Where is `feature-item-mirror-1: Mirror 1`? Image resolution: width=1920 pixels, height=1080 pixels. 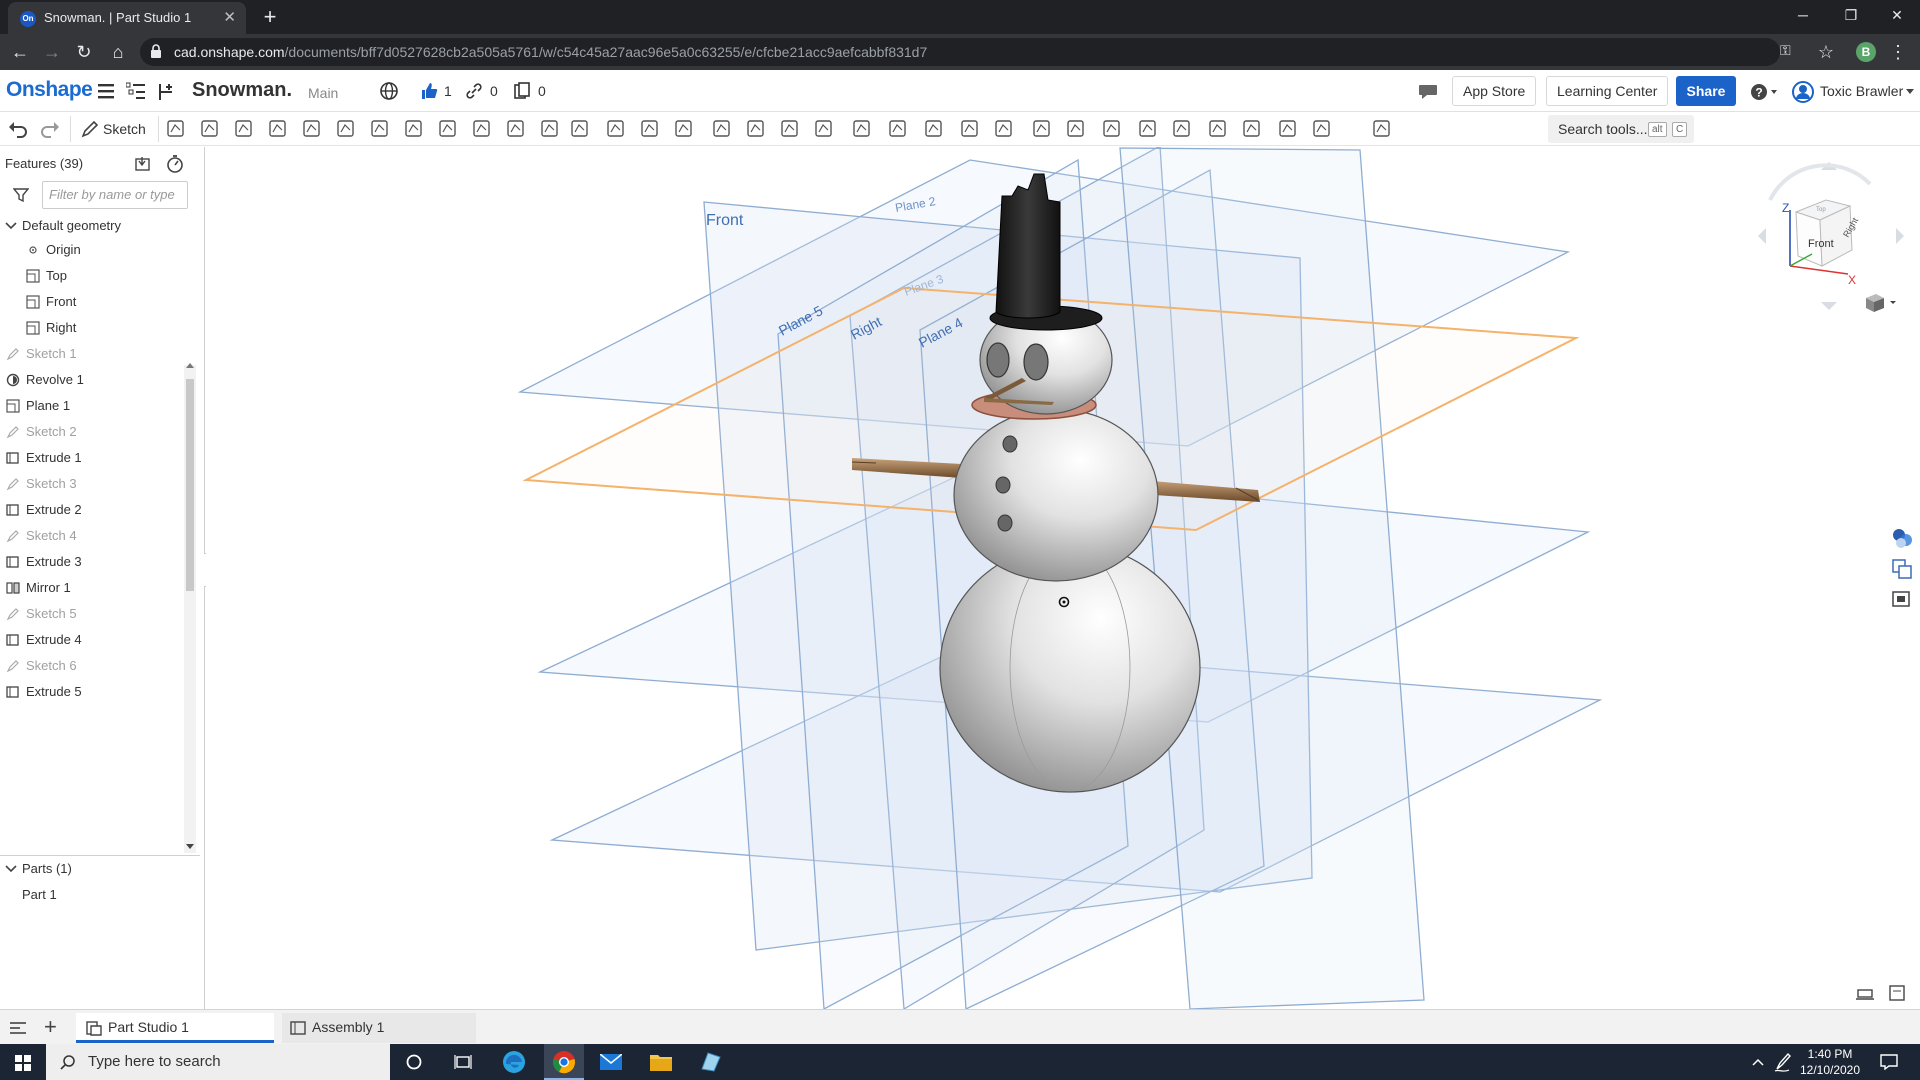
feature-item-mirror-1: Mirror 1 is located at coordinates (91, 588).